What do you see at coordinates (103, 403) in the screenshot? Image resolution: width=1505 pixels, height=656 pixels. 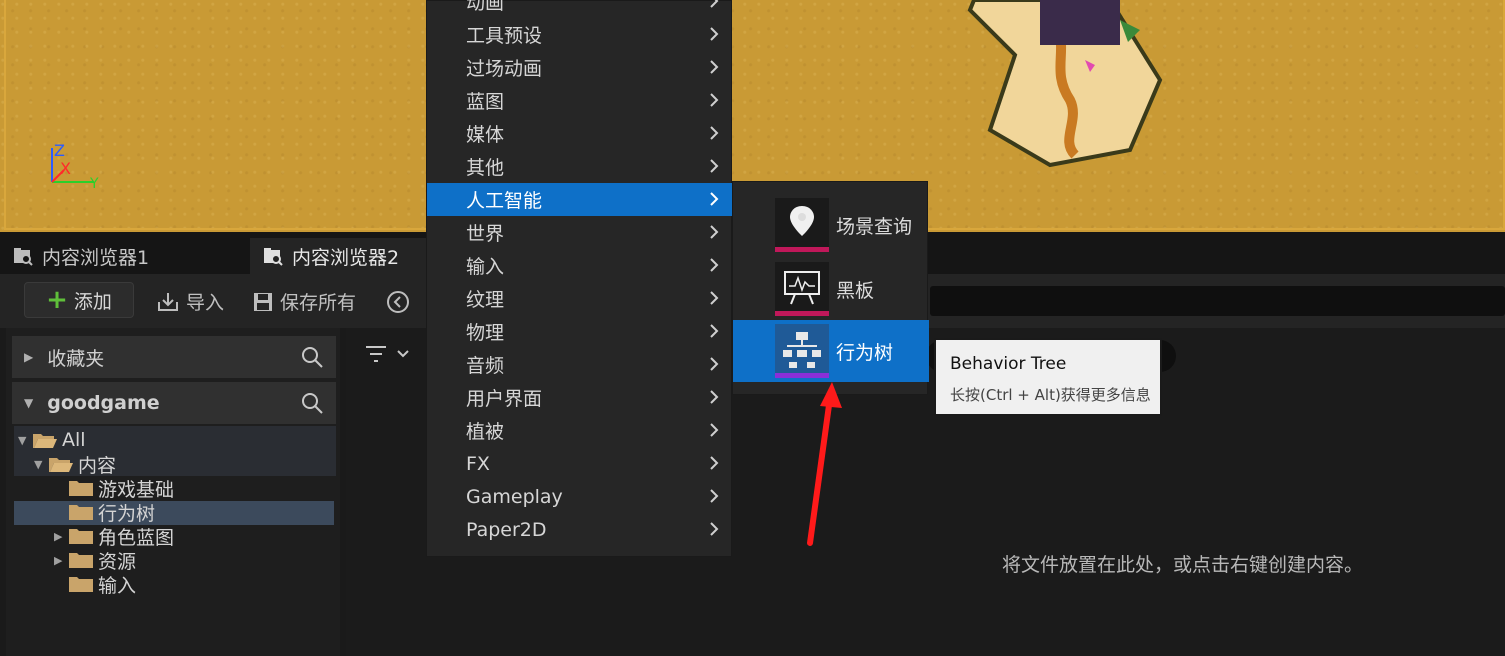 I see `project-label: goodgame` at bounding box center [103, 403].